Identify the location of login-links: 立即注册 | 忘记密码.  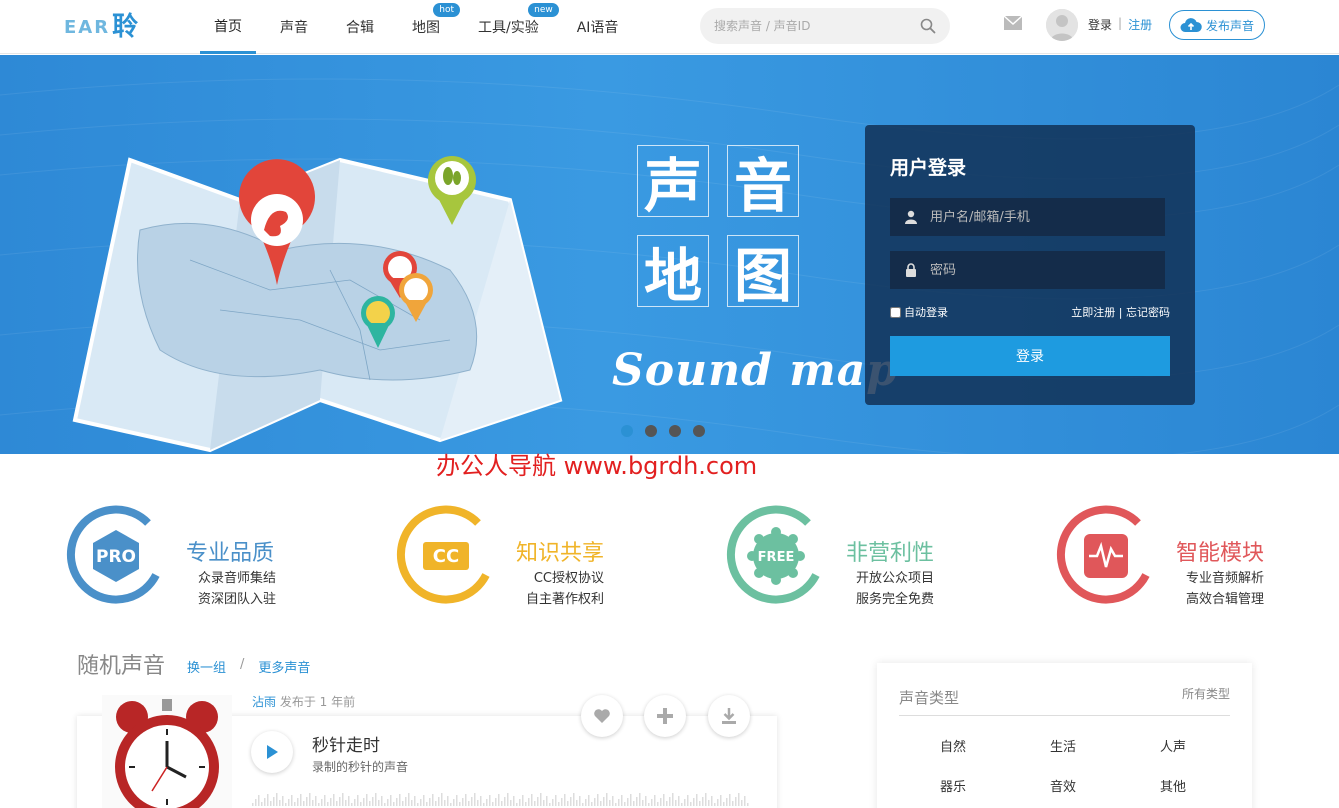
(1120, 312).